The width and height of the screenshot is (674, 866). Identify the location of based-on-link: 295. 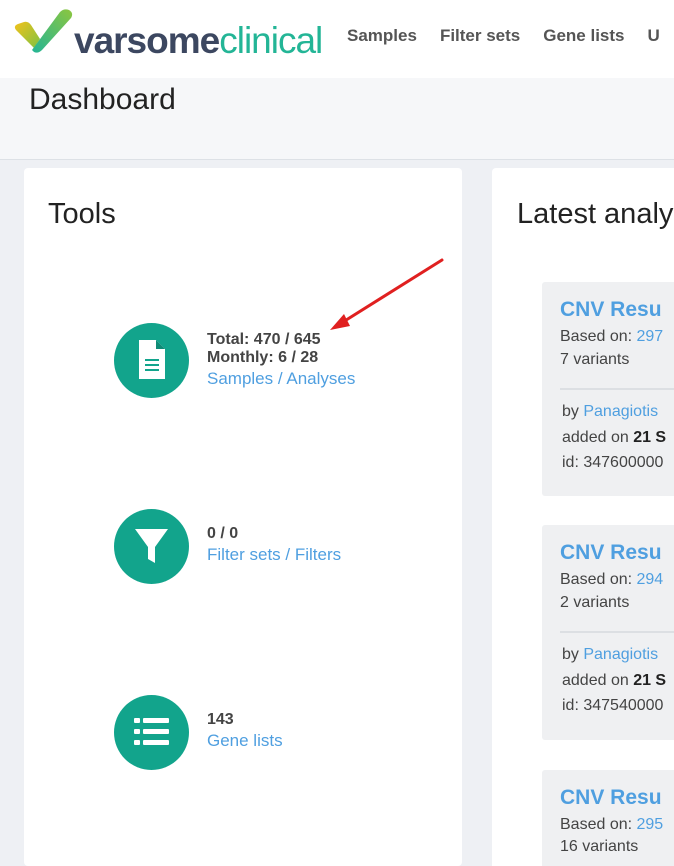
(650, 824).